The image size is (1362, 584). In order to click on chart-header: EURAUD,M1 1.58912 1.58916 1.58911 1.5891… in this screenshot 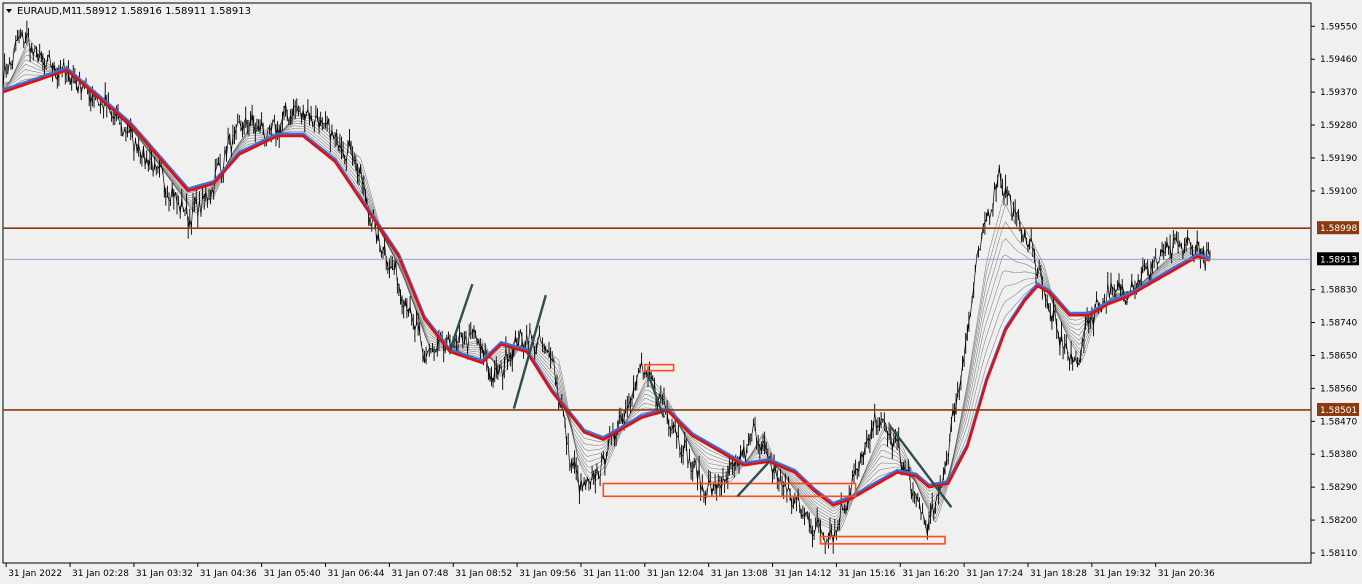, I will do `click(128, 11)`.